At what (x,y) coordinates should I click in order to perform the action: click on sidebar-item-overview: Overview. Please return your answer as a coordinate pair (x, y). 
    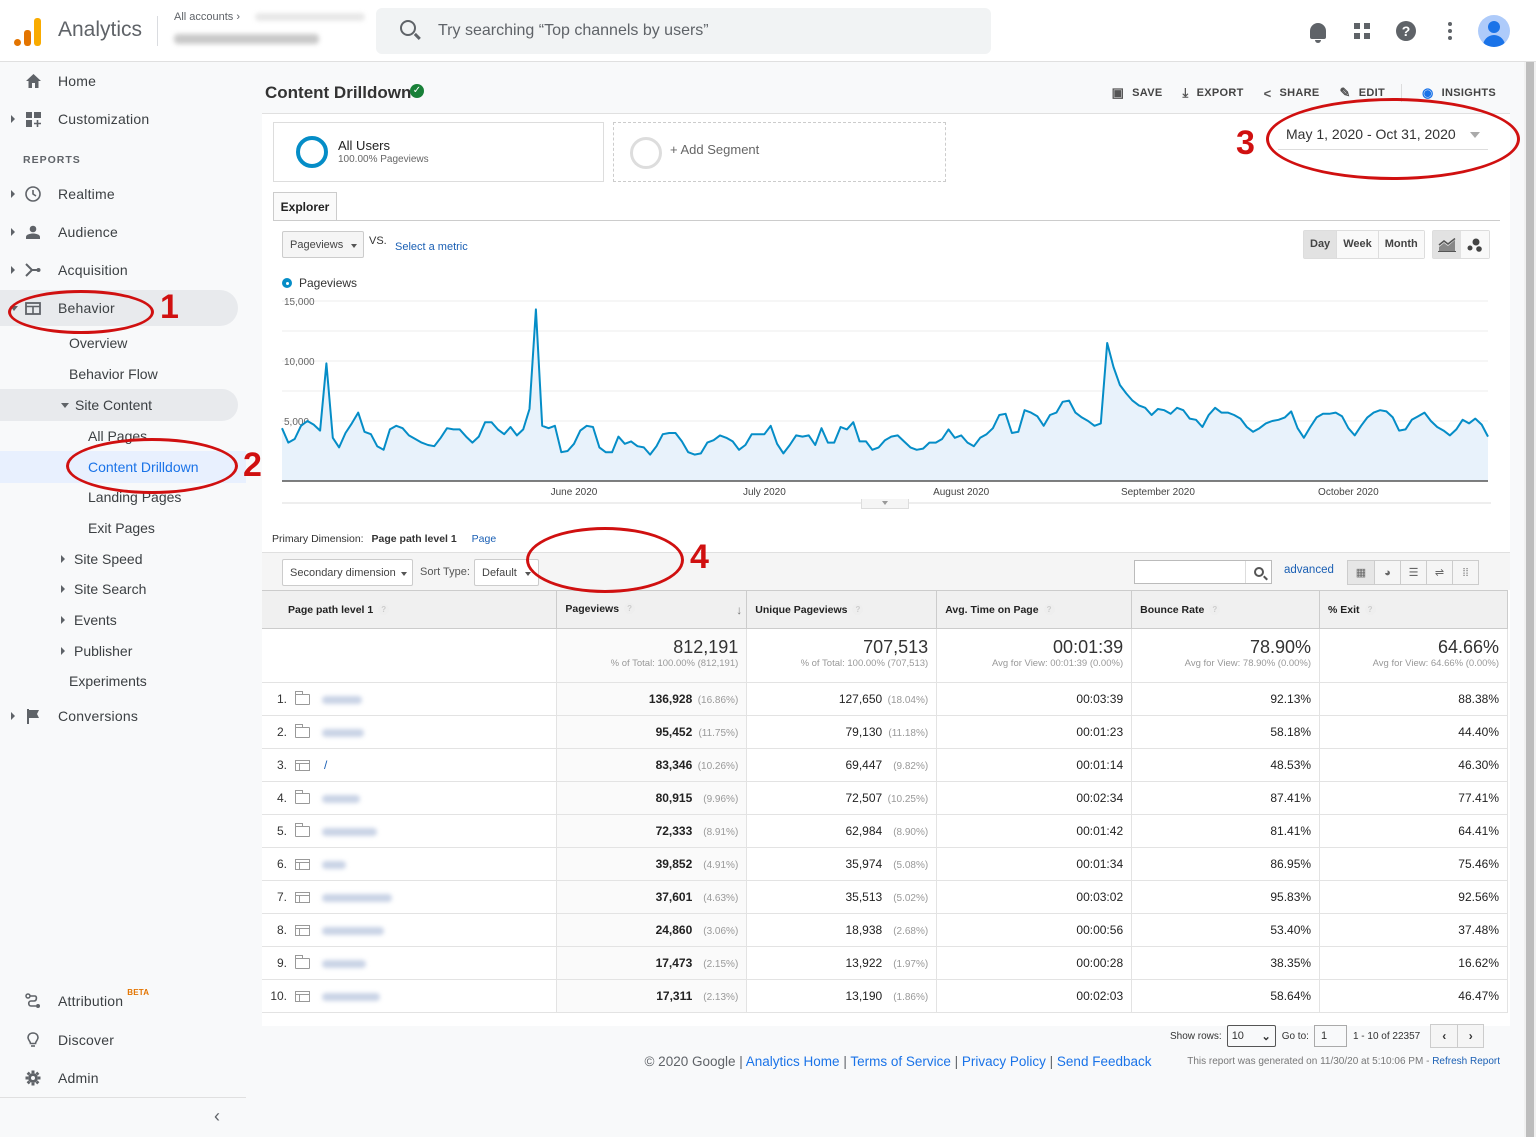
    Looking at the image, I should click on (98, 343).